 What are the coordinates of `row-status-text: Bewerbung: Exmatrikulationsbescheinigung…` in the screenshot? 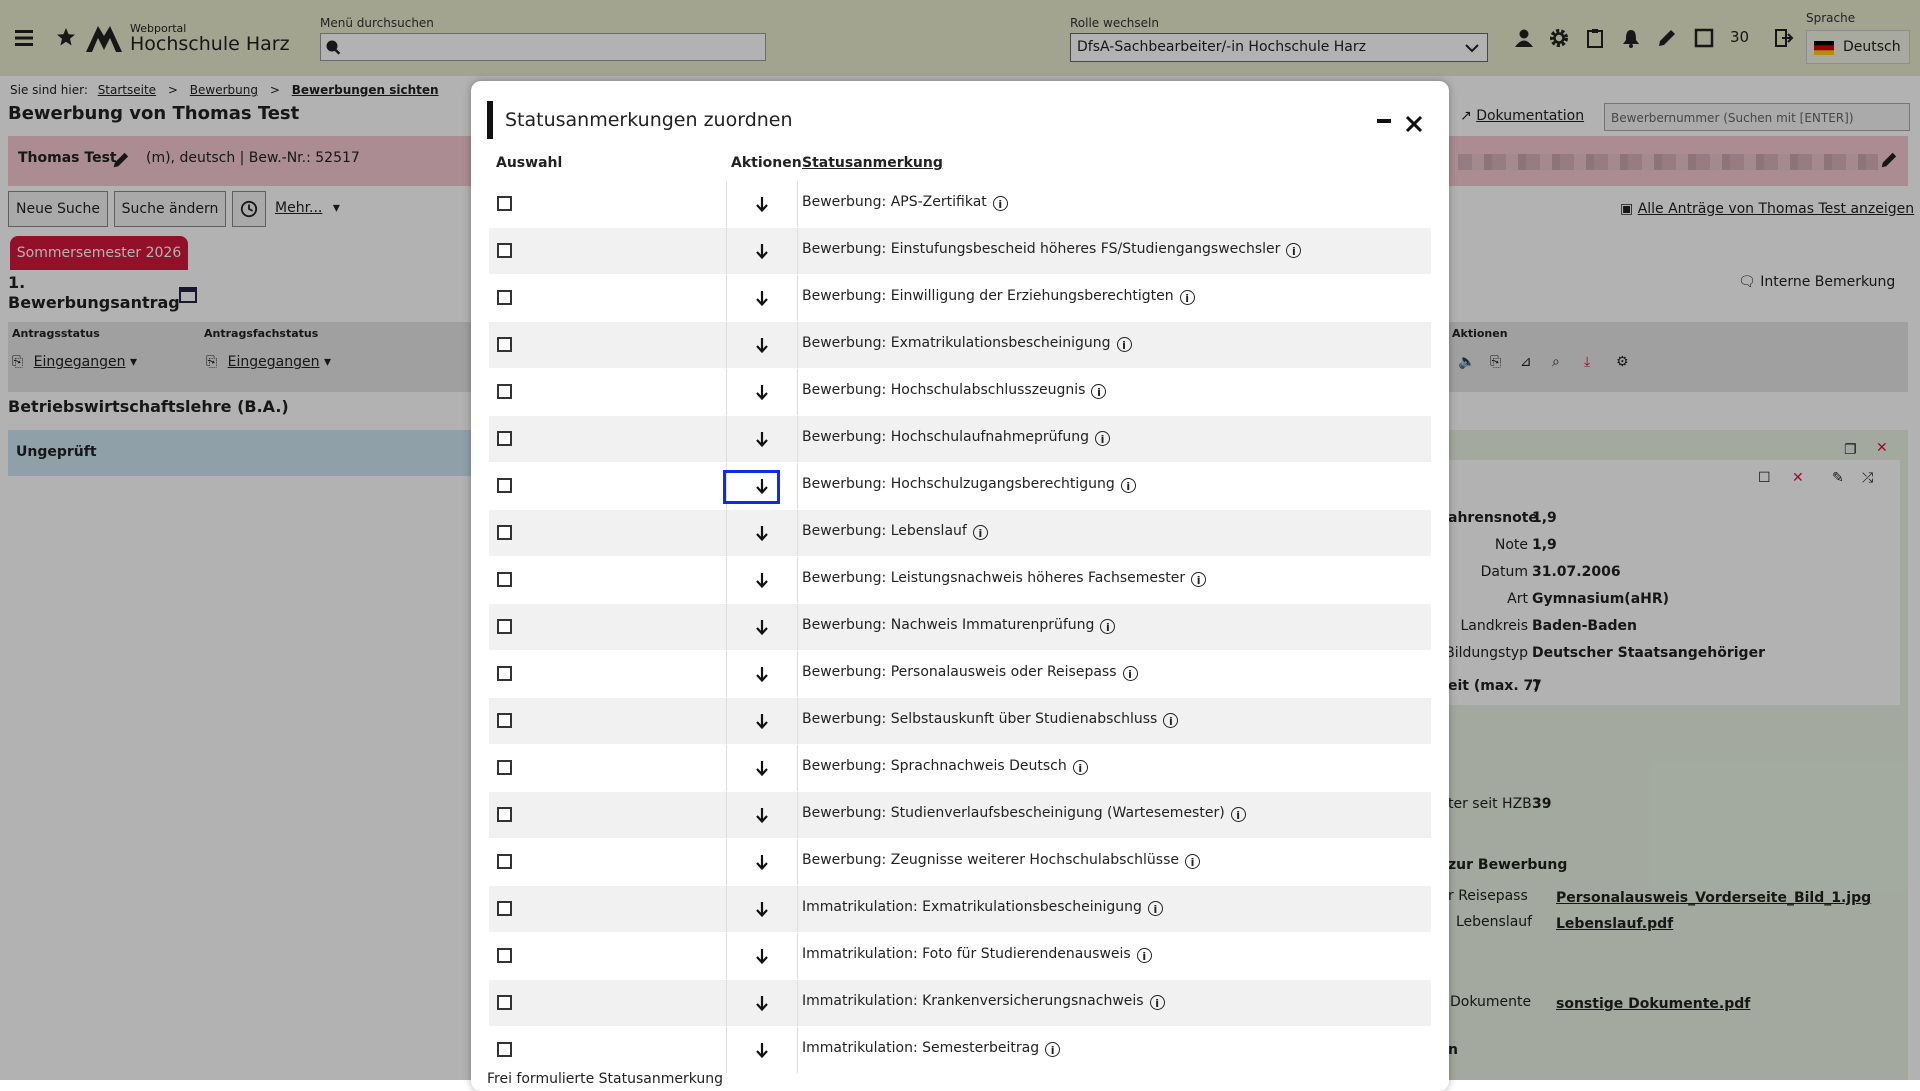 It's located at (967, 343).